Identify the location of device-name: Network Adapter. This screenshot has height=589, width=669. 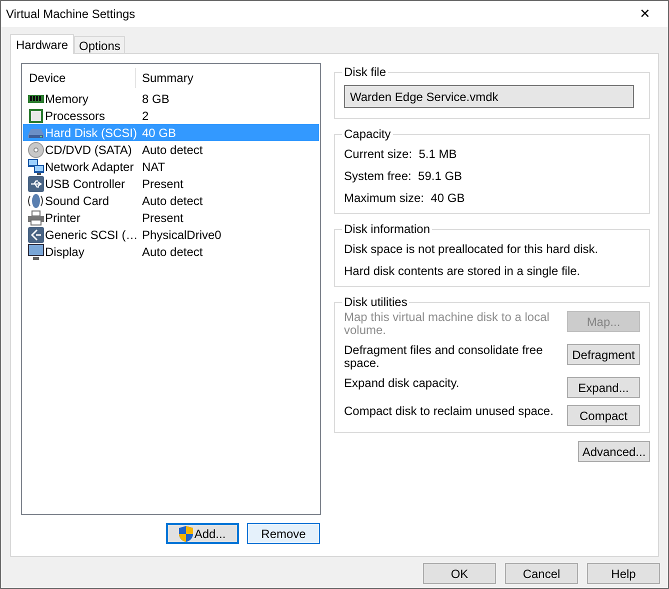
(89, 167).